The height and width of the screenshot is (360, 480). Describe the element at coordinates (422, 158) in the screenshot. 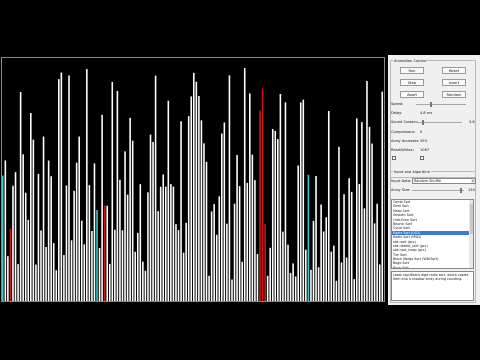

I see `inversions-checkbox` at that location.